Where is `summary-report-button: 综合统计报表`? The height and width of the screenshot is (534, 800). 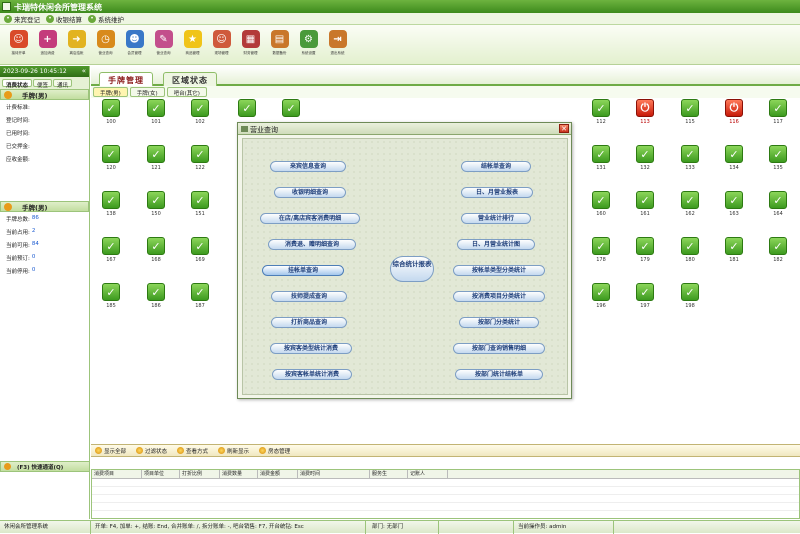 summary-report-button: 综合统计报表 is located at coordinates (412, 269).